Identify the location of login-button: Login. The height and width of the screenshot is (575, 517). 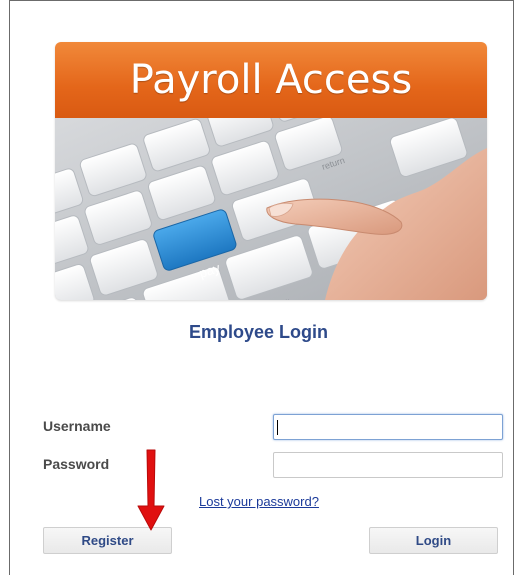
(433, 540).